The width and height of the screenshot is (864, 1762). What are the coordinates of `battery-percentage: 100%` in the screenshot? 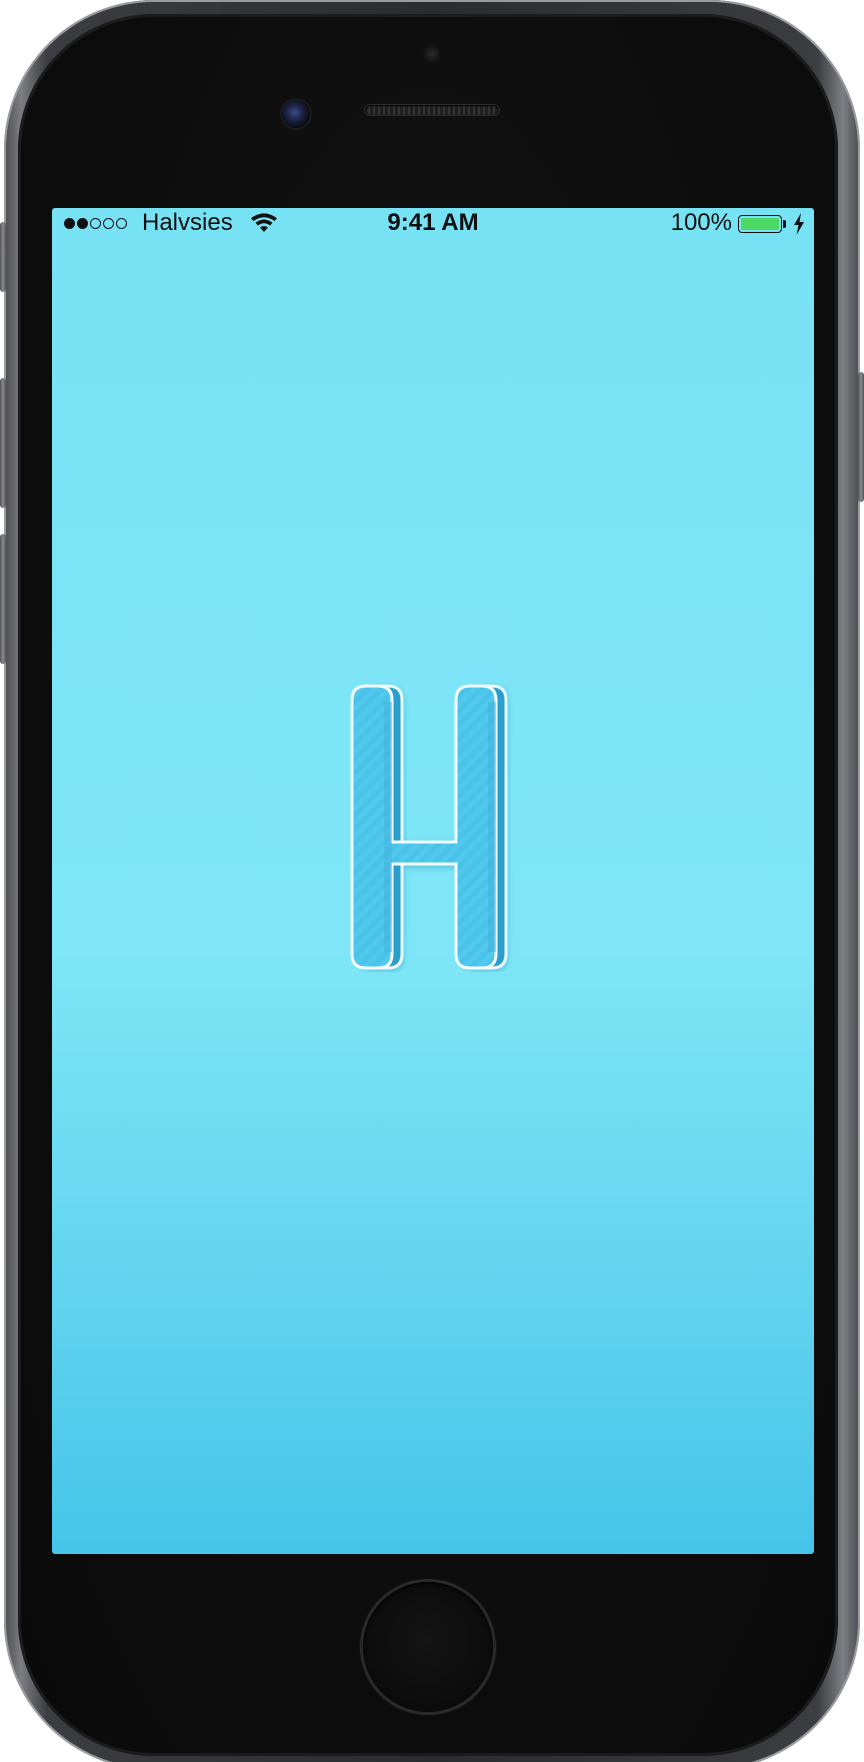 It's located at (701, 222).